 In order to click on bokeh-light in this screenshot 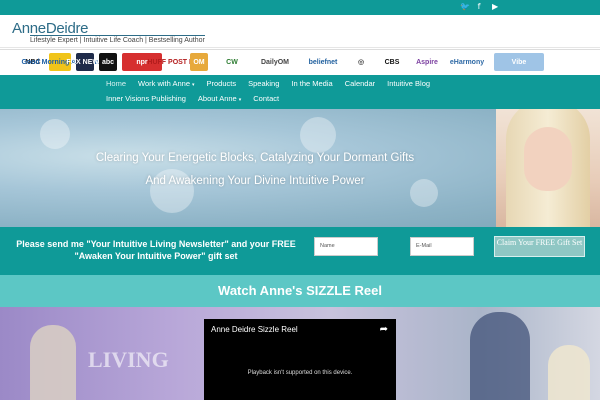, I will do `click(55, 134)`.